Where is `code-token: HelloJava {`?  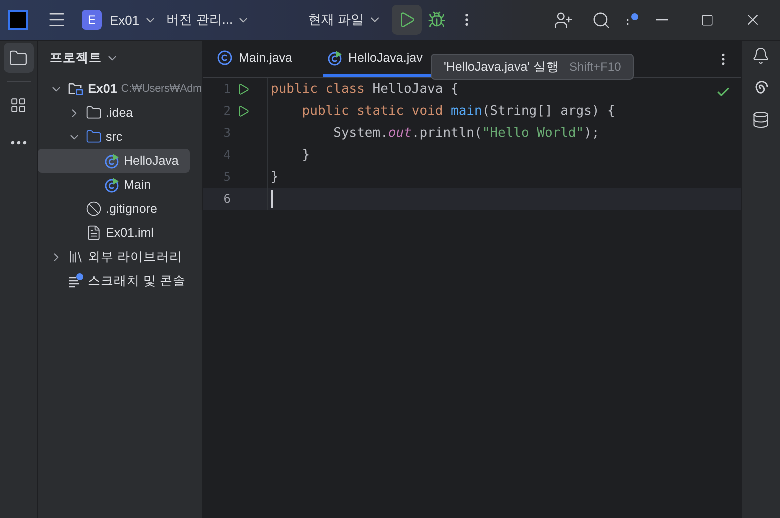 code-token: HelloJava { is located at coordinates (415, 89).